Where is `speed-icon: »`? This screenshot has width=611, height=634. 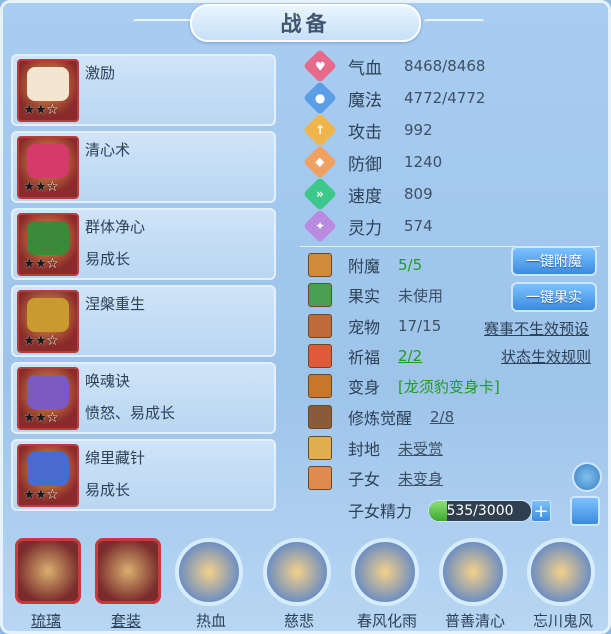 speed-icon: » is located at coordinates (320, 194).